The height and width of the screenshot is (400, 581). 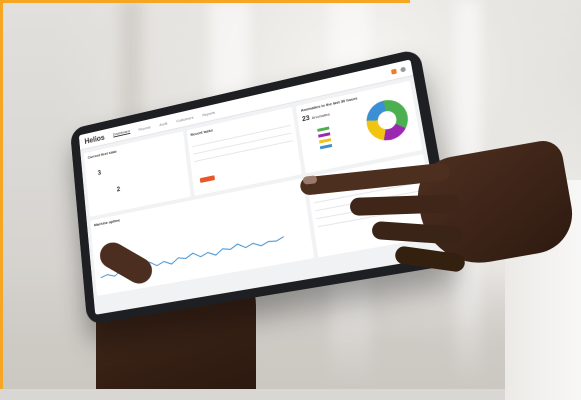 What do you see at coordinates (95, 139) in the screenshot?
I see `app-logo: Helios` at bounding box center [95, 139].